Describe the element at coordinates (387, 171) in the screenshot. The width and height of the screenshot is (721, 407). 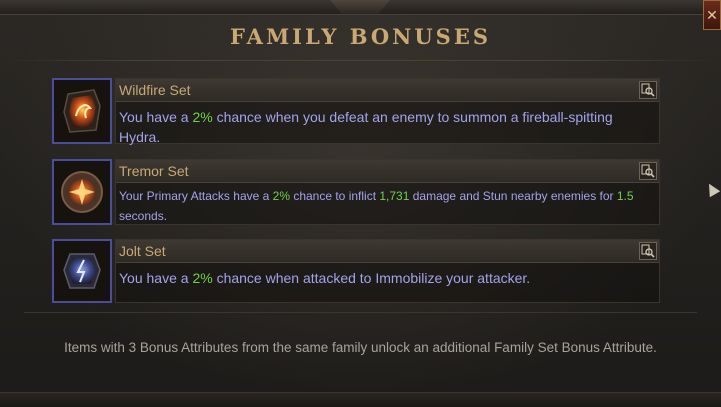
I see `set-header: Tremor Set` at that location.